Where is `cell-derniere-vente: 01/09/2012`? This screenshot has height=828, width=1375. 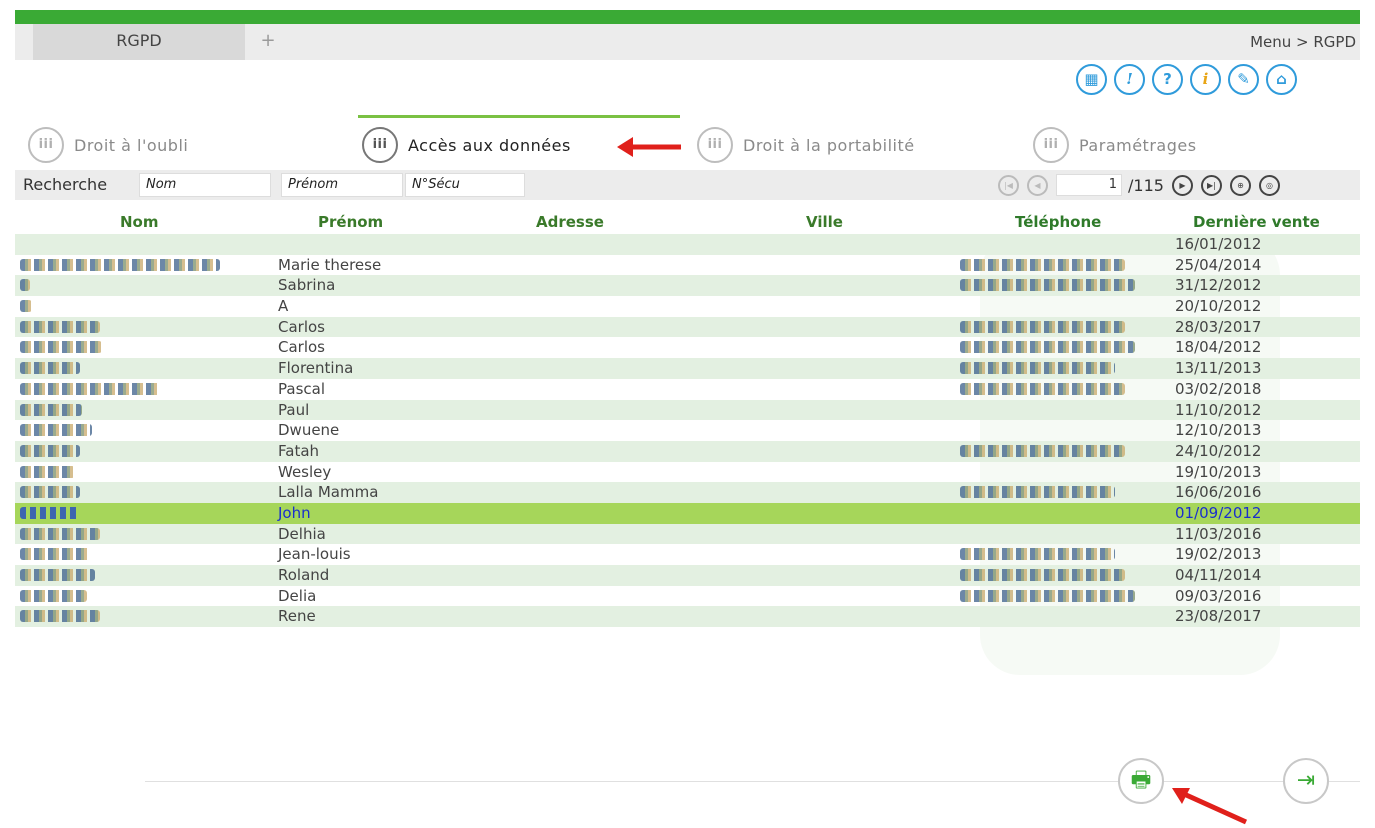
cell-derniere-vente: 01/09/2012 is located at coordinates (1218, 512).